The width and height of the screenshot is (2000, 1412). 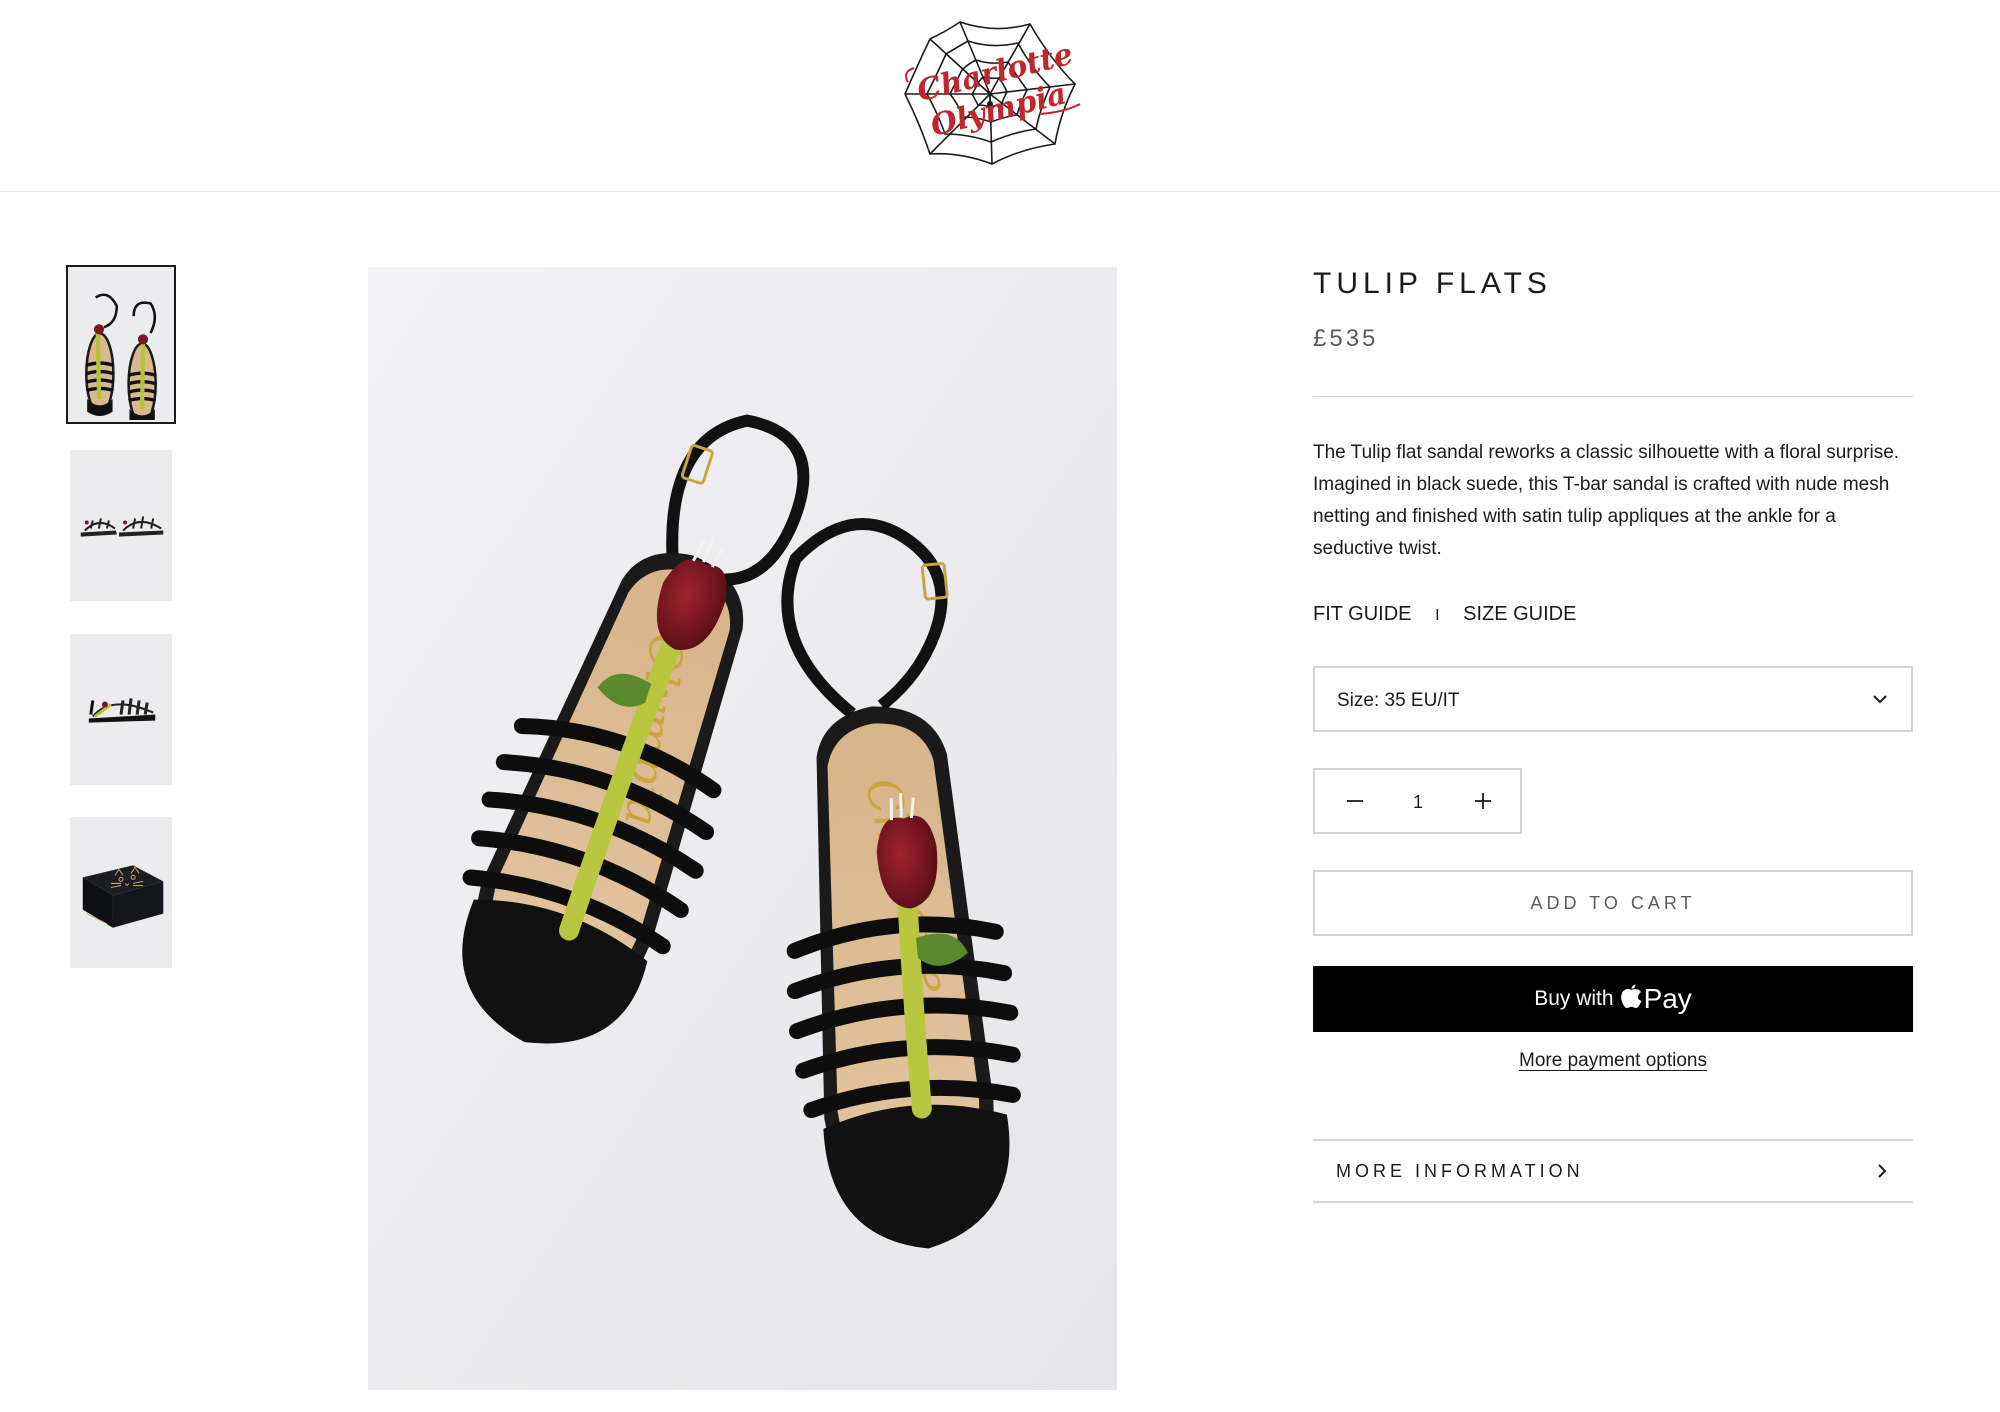 What do you see at coordinates (1880, 699) in the screenshot?
I see `chevron-down-icon` at bounding box center [1880, 699].